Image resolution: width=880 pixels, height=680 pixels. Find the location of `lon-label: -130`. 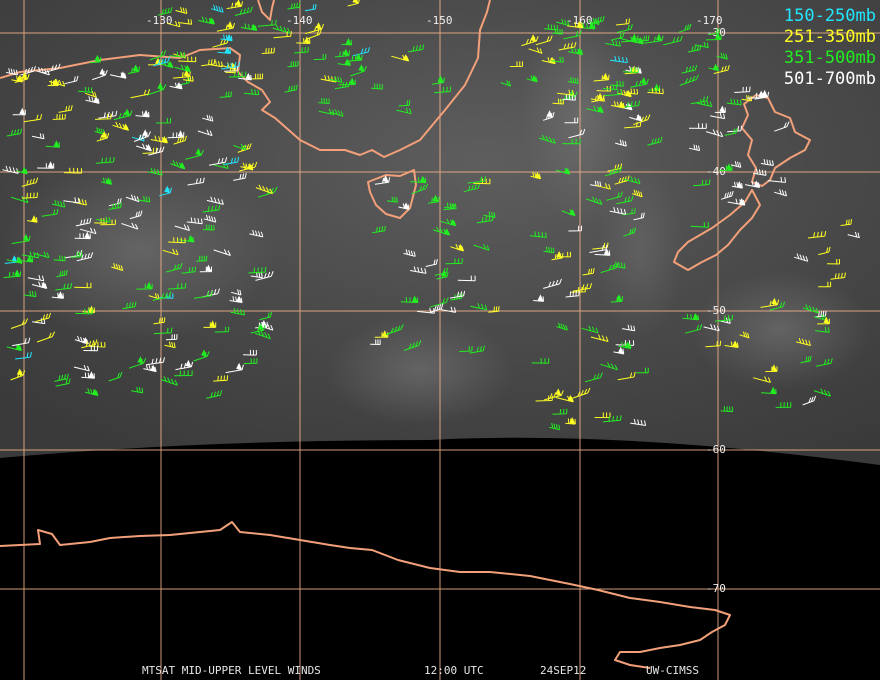

lon-label: -130 is located at coordinates (159, 20).